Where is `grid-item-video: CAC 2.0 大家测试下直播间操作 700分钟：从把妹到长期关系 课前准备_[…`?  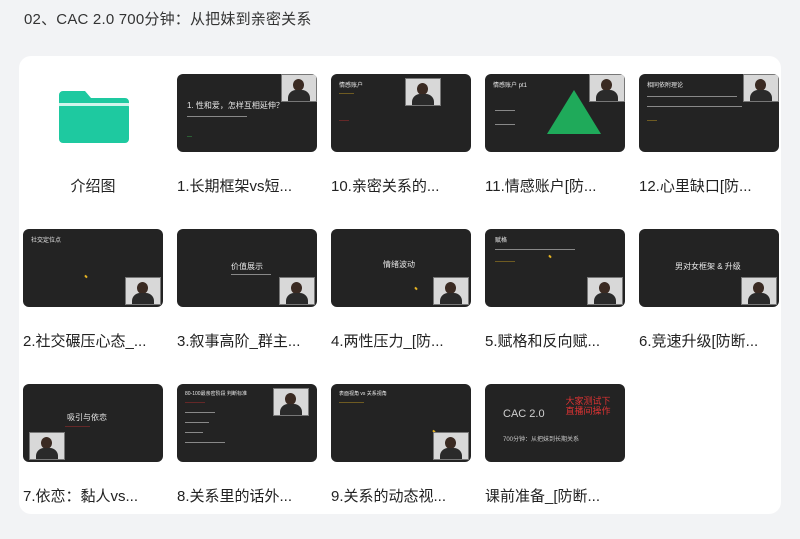 grid-item-video: CAC 2.0 大家测试下直播间操作 700分钟：从把妹到长期关系 课前准备_[… is located at coordinates (555, 461).